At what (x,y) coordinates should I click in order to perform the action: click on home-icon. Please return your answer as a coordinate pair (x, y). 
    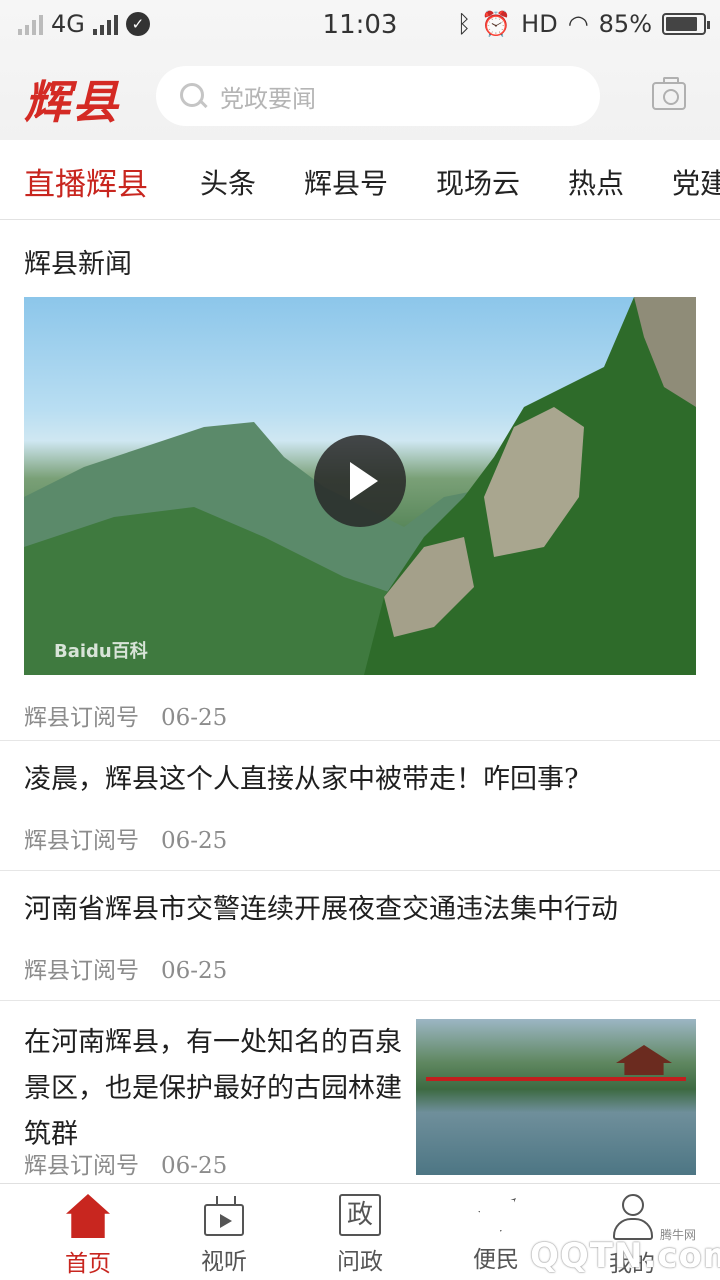
    Looking at the image, I should click on (88, 1216).